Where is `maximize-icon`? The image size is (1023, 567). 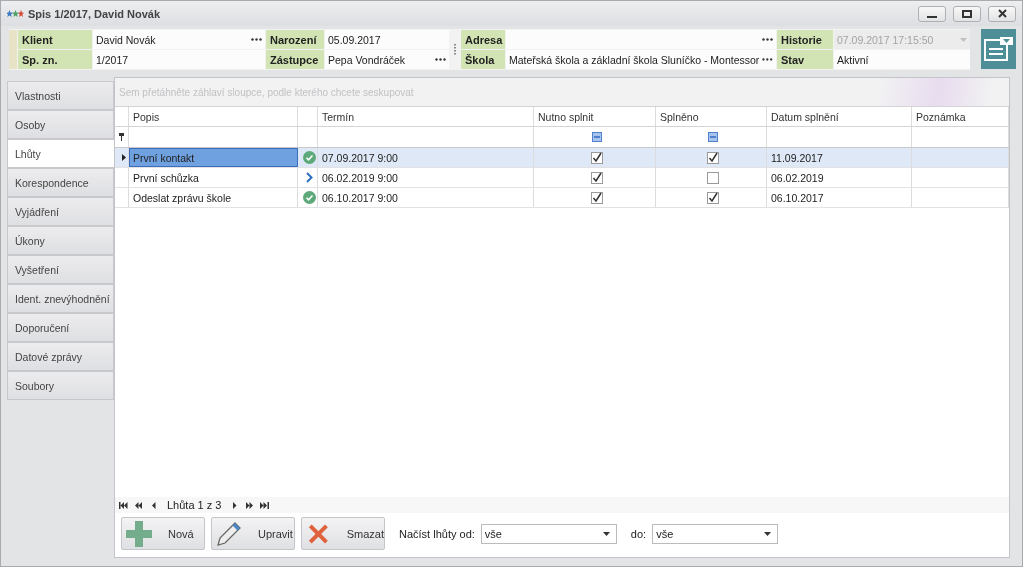 maximize-icon is located at coordinates (967, 13).